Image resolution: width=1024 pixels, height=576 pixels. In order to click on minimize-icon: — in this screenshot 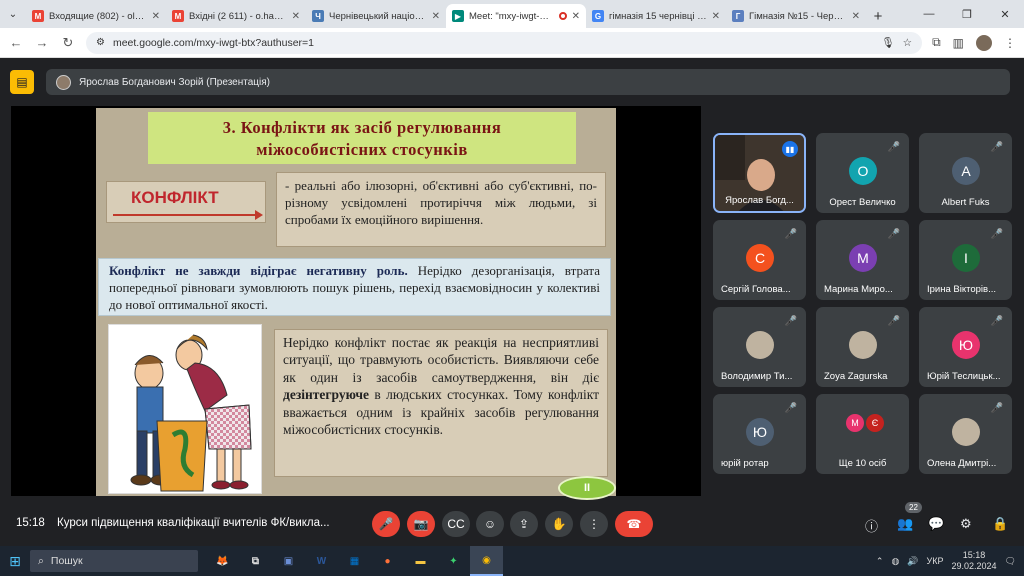, I will do `click(929, 14)`.